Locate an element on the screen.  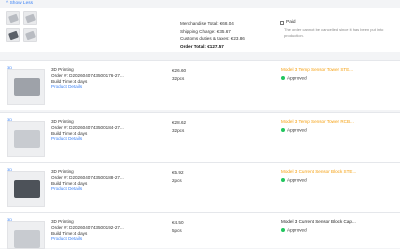
item-pricing: €28.62 32pcs is located at coordinates (179, 126).